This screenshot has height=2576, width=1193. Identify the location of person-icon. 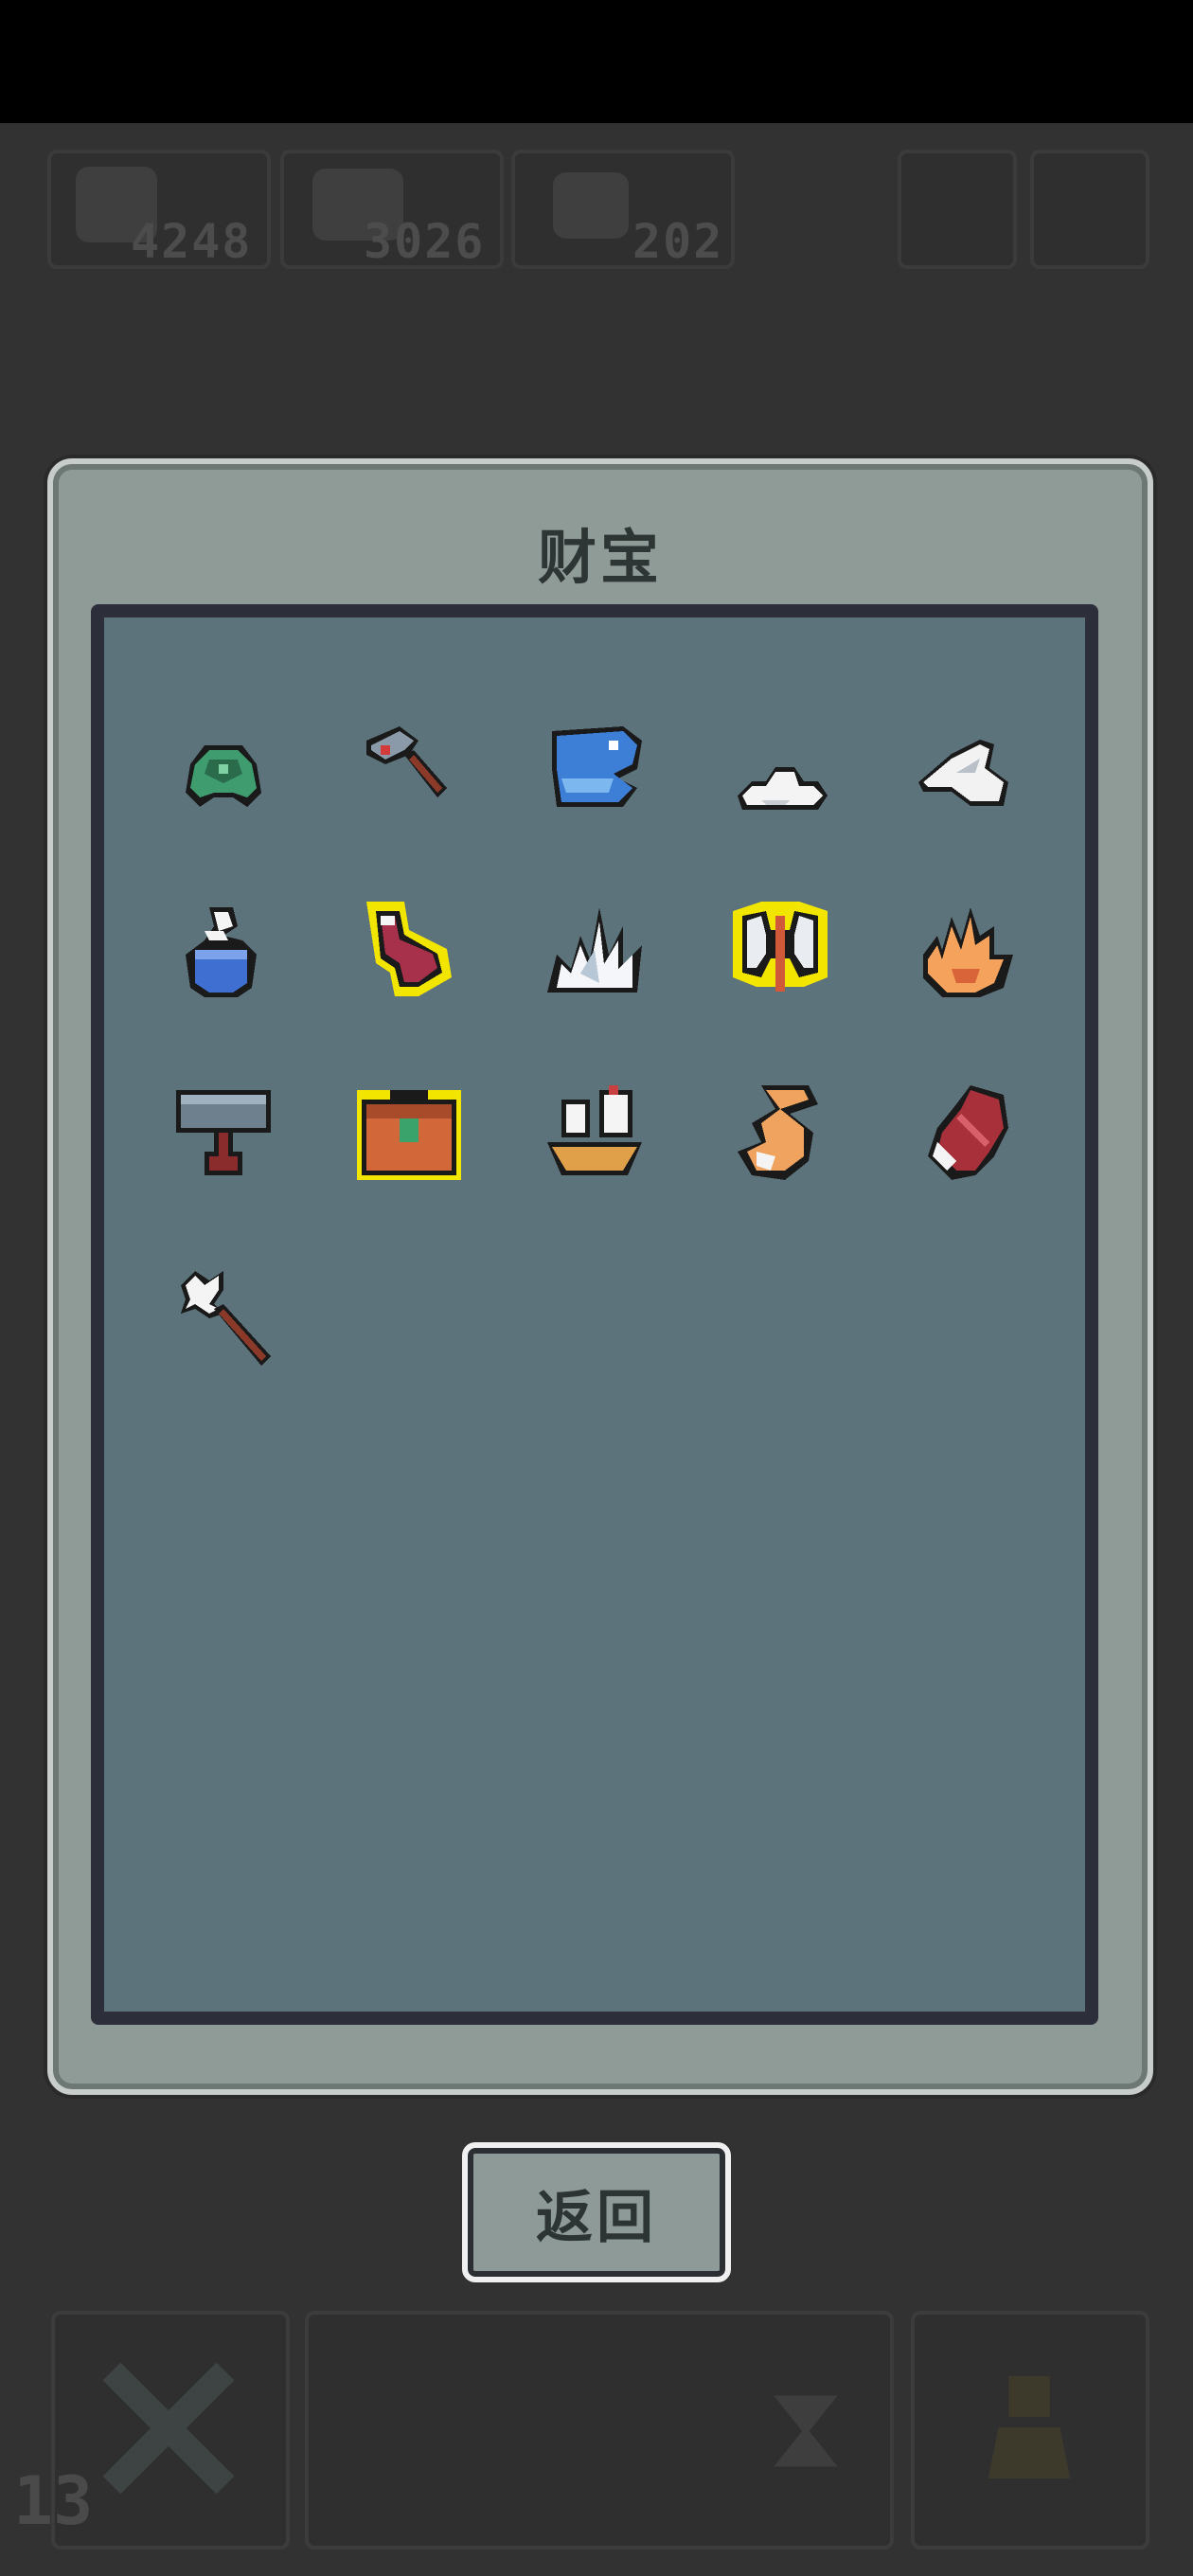
(1029, 2427).